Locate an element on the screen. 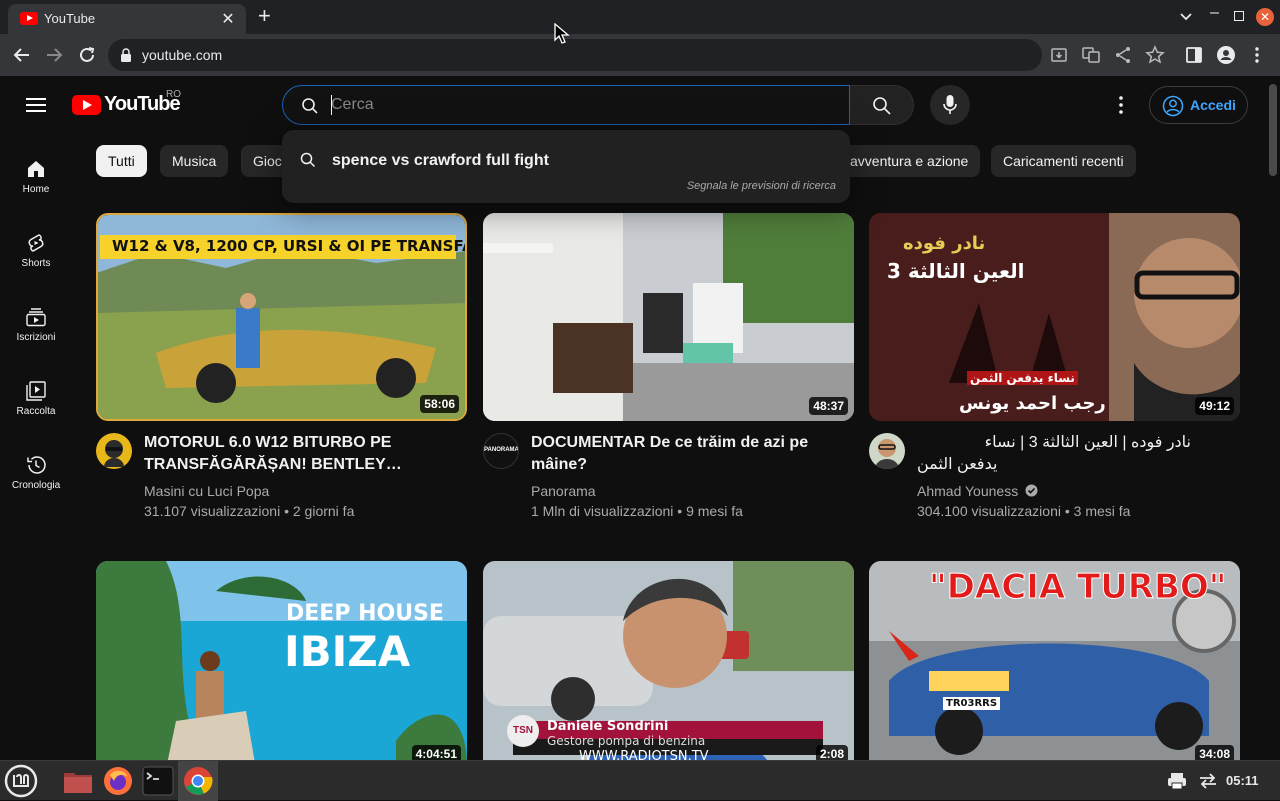 The height and width of the screenshot is (801, 1280). search-box is located at coordinates (566, 105).